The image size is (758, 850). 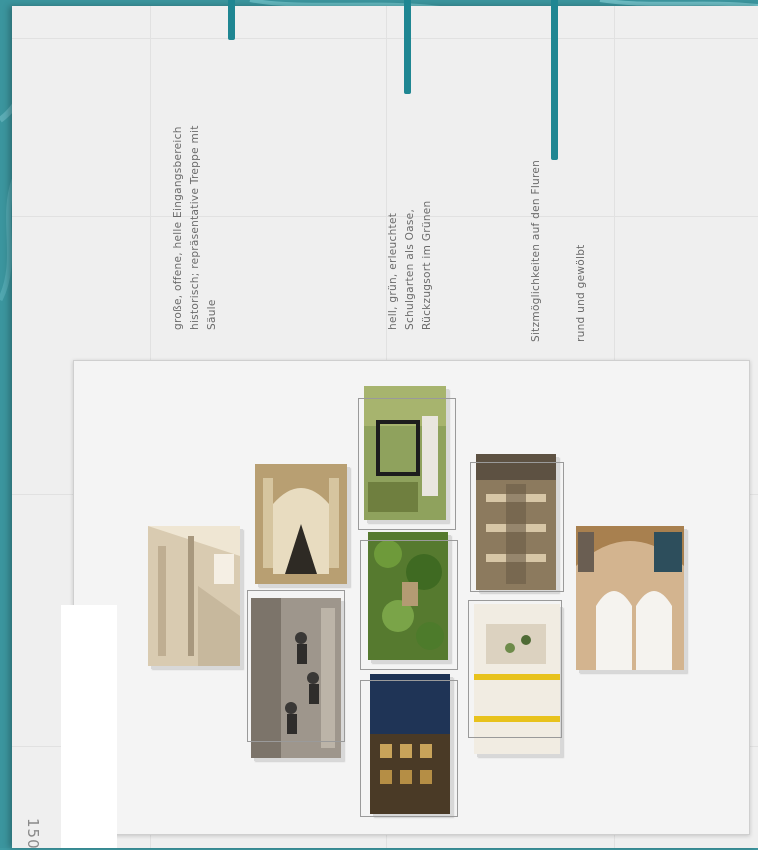 I want to click on annotation-line: rund und gewölbt, so click(x=581, y=293).